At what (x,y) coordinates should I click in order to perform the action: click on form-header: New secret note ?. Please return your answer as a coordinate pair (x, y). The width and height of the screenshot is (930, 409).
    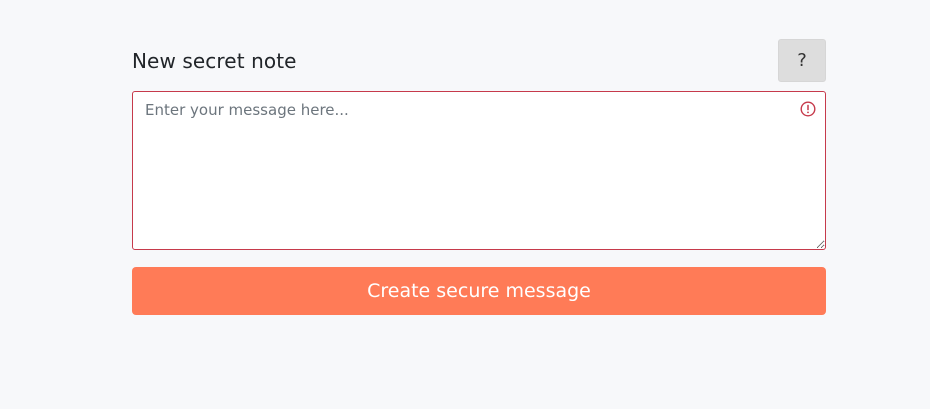
    Looking at the image, I should click on (479, 60).